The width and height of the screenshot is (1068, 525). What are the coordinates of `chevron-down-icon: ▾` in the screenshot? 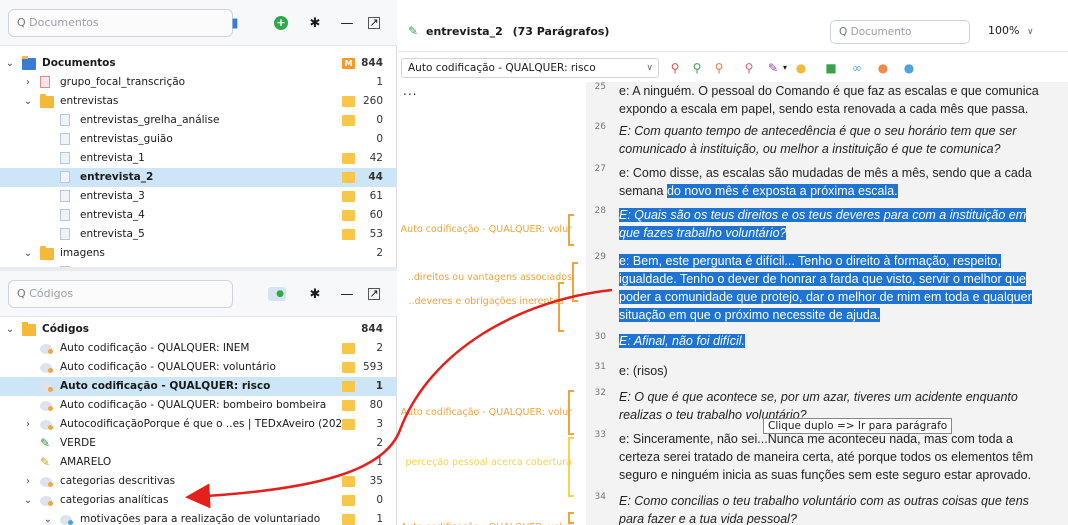 It's located at (785, 68).